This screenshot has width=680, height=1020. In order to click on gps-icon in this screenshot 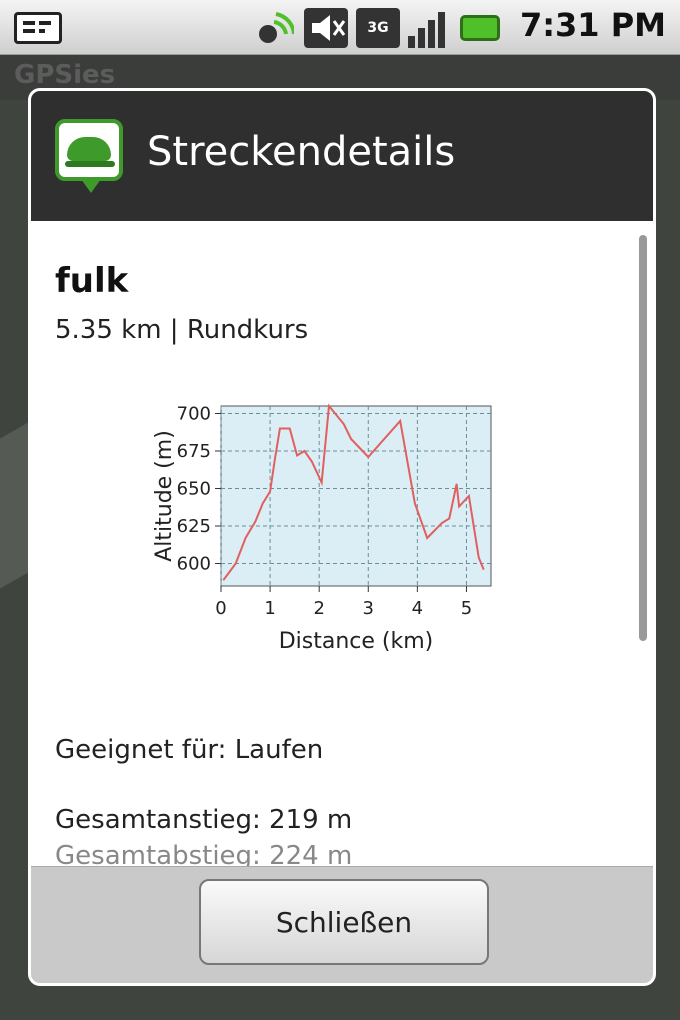, I will do `click(274, 28)`.